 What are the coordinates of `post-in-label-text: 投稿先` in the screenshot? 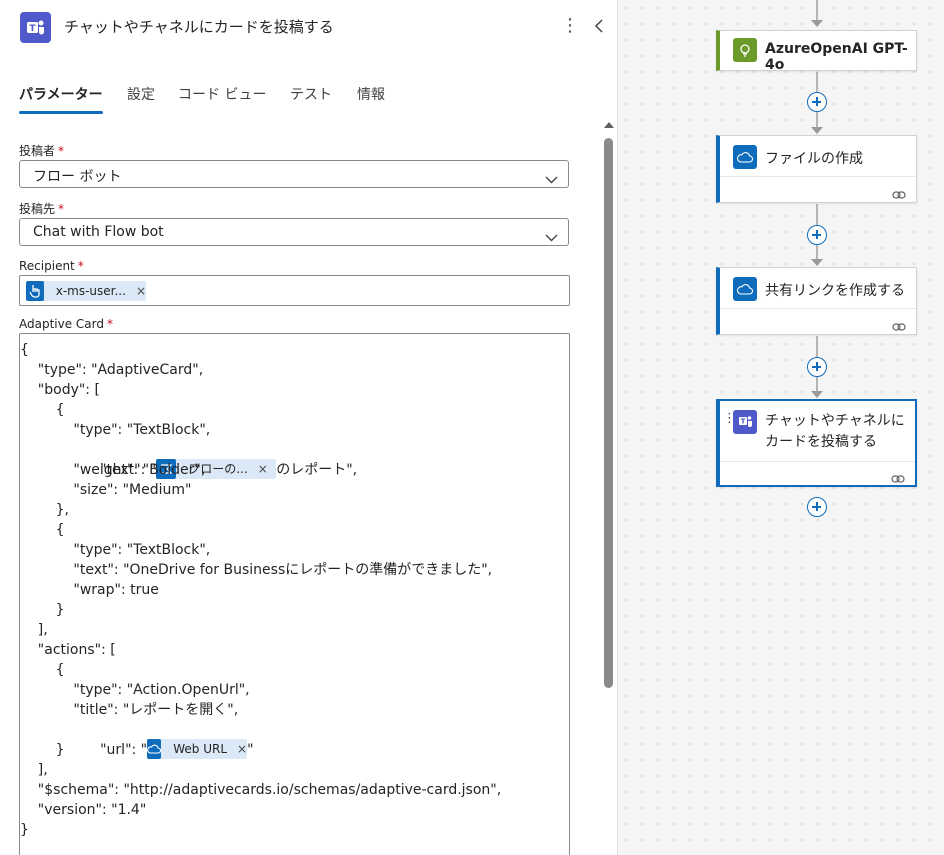 It's located at (37, 209).